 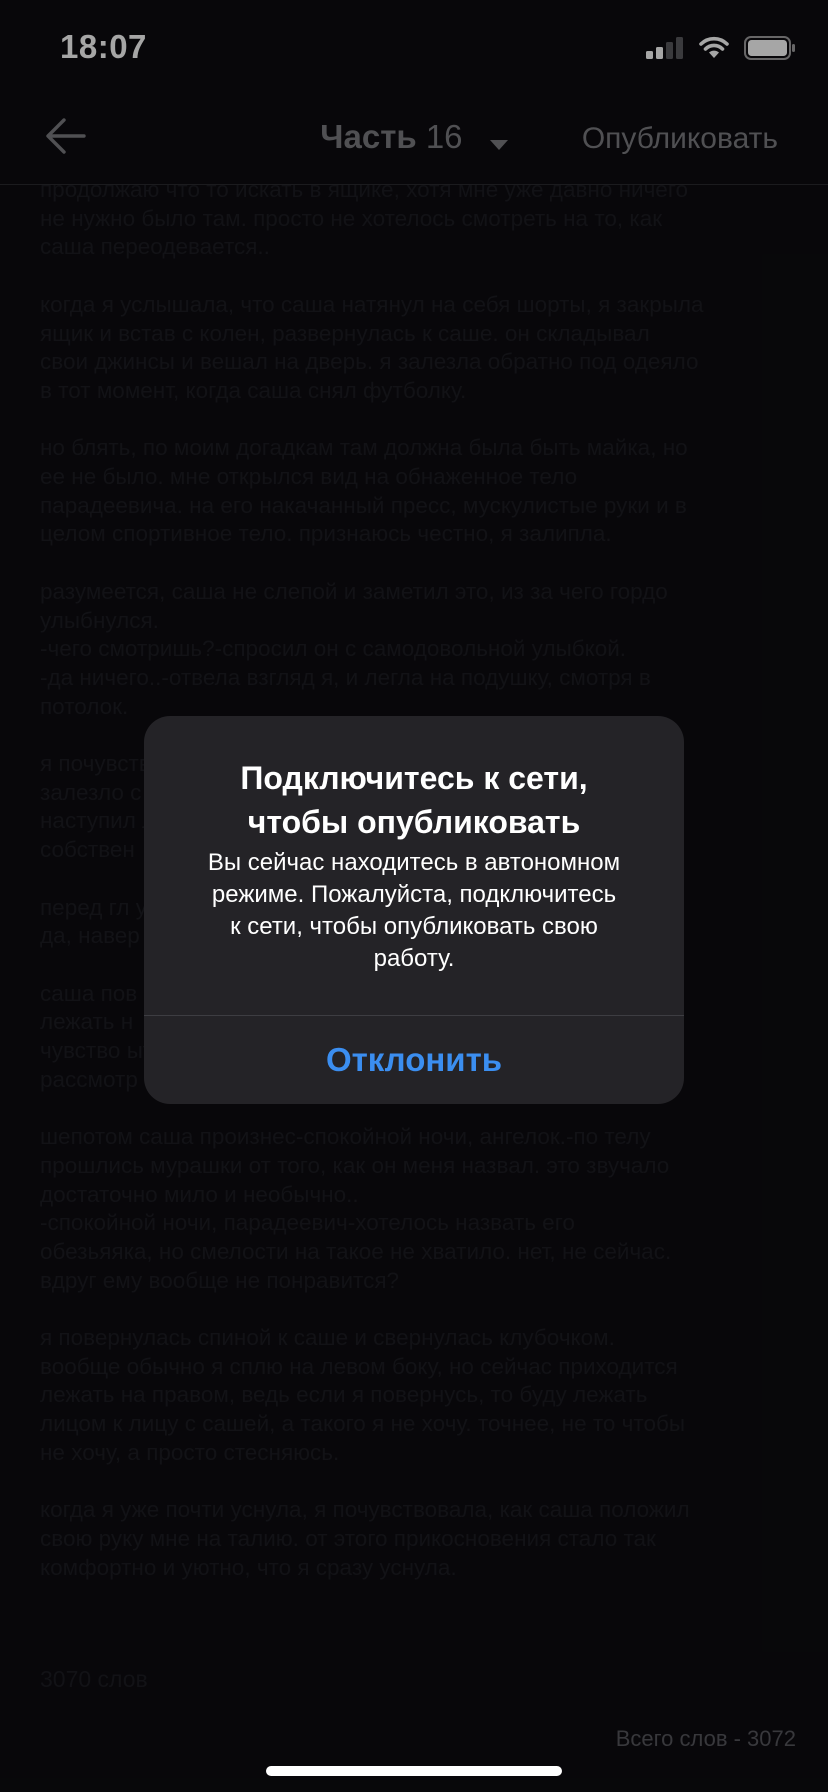 I want to click on alert-title-text: Подключитесь к сети, чтобы опубликовать, so click(x=414, y=800).